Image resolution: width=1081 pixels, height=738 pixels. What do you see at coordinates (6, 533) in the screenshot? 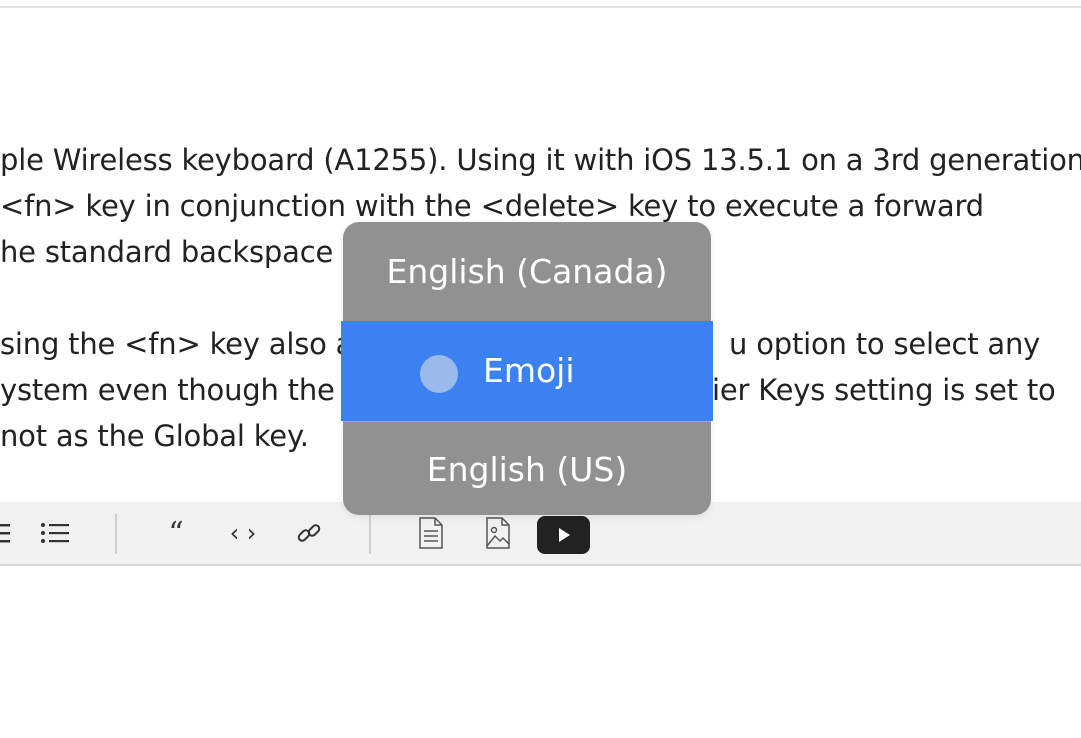
I see `numbered-list-icon` at bounding box center [6, 533].